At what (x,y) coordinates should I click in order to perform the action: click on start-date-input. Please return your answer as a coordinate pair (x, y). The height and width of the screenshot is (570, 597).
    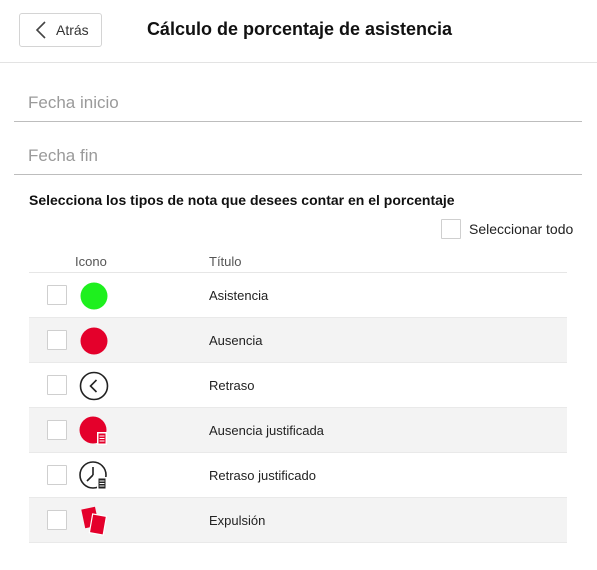
    Looking at the image, I should click on (298, 103).